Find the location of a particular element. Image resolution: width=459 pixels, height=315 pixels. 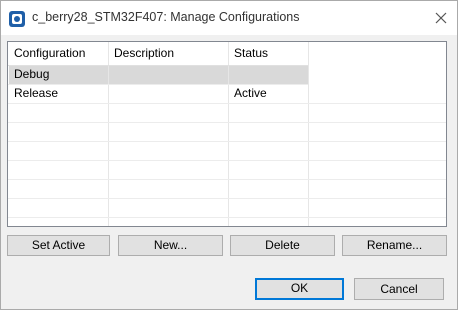

cell-configuration: Release is located at coordinates (36, 93).